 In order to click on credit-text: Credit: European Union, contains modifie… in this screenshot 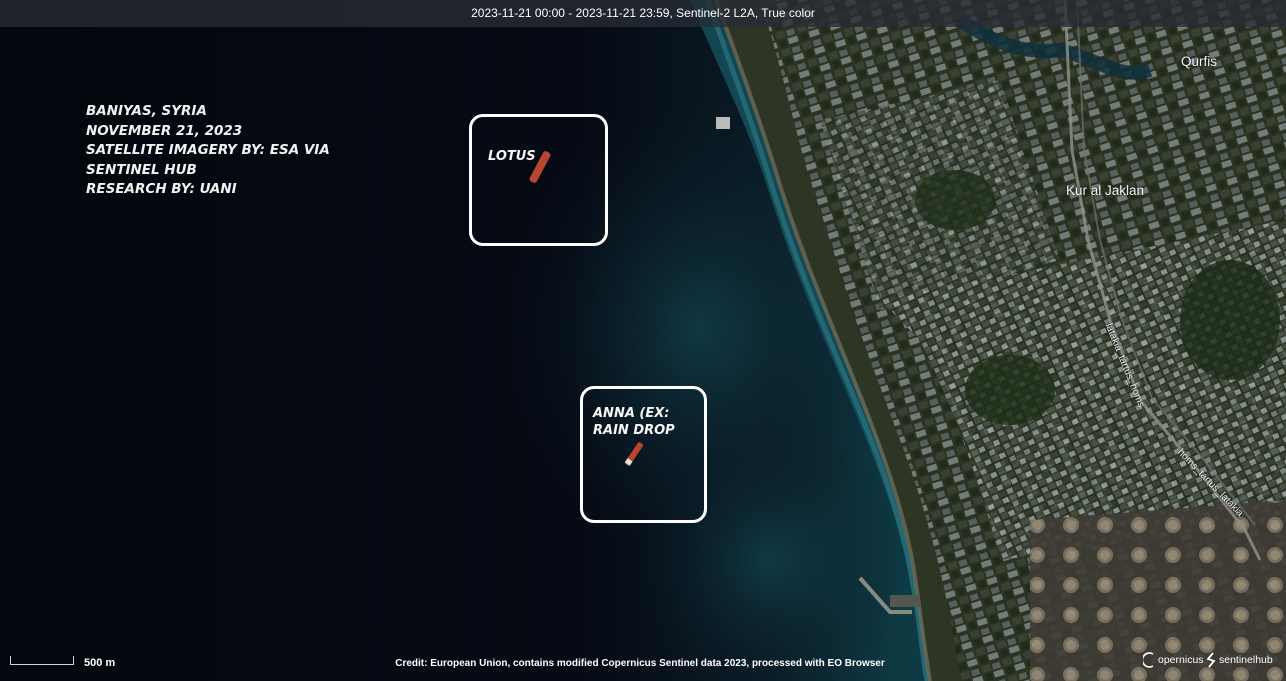, I will do `click(640, 663)`.